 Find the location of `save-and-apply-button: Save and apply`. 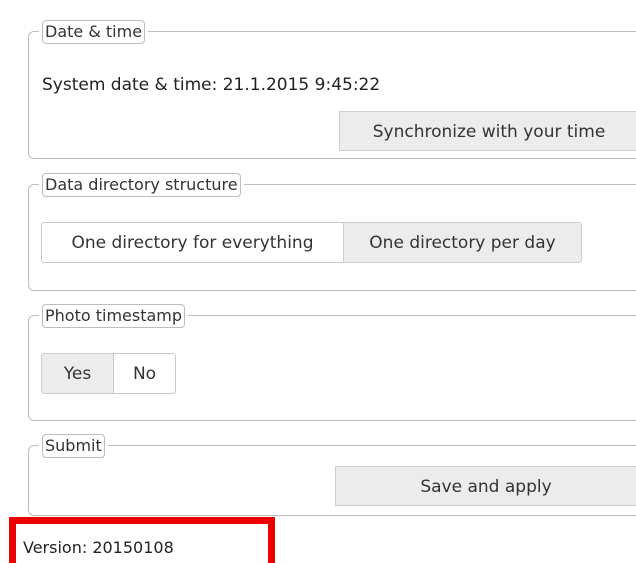

save-and-apply-button: Save and apply is located at coordinates (485, 486).